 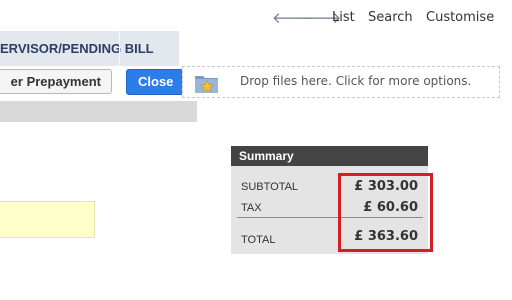 I want to click on subtotal-label: SUBTOTAL, so click(x=270, y=187).